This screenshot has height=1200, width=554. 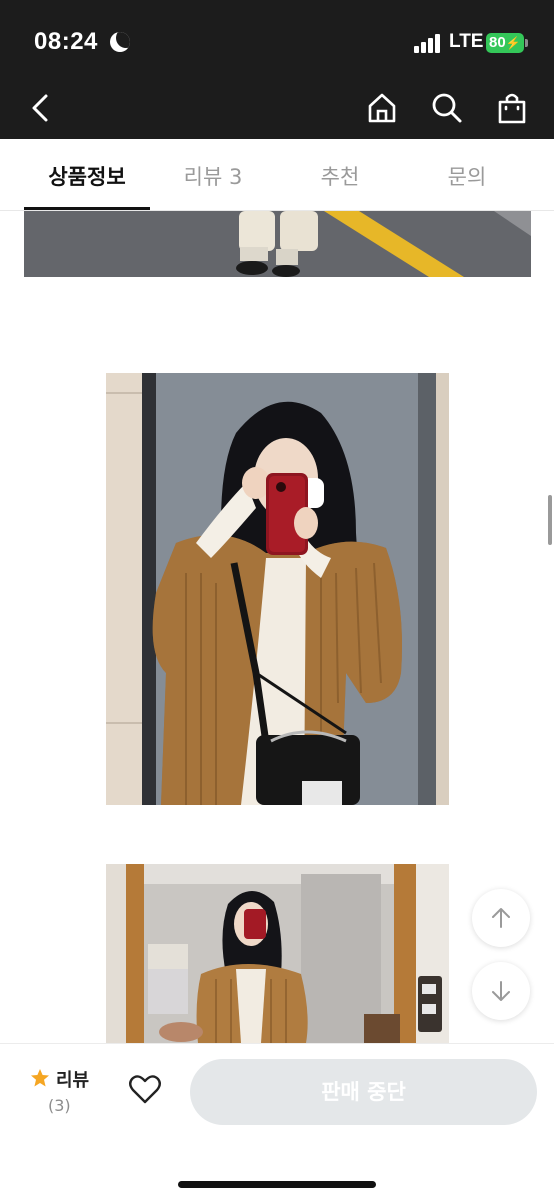 What do you see at coordinates (277, 40) in the screenshot?
I see `status-bar: 08:24 LTE 80⚡` at bounding box center [277, 40].